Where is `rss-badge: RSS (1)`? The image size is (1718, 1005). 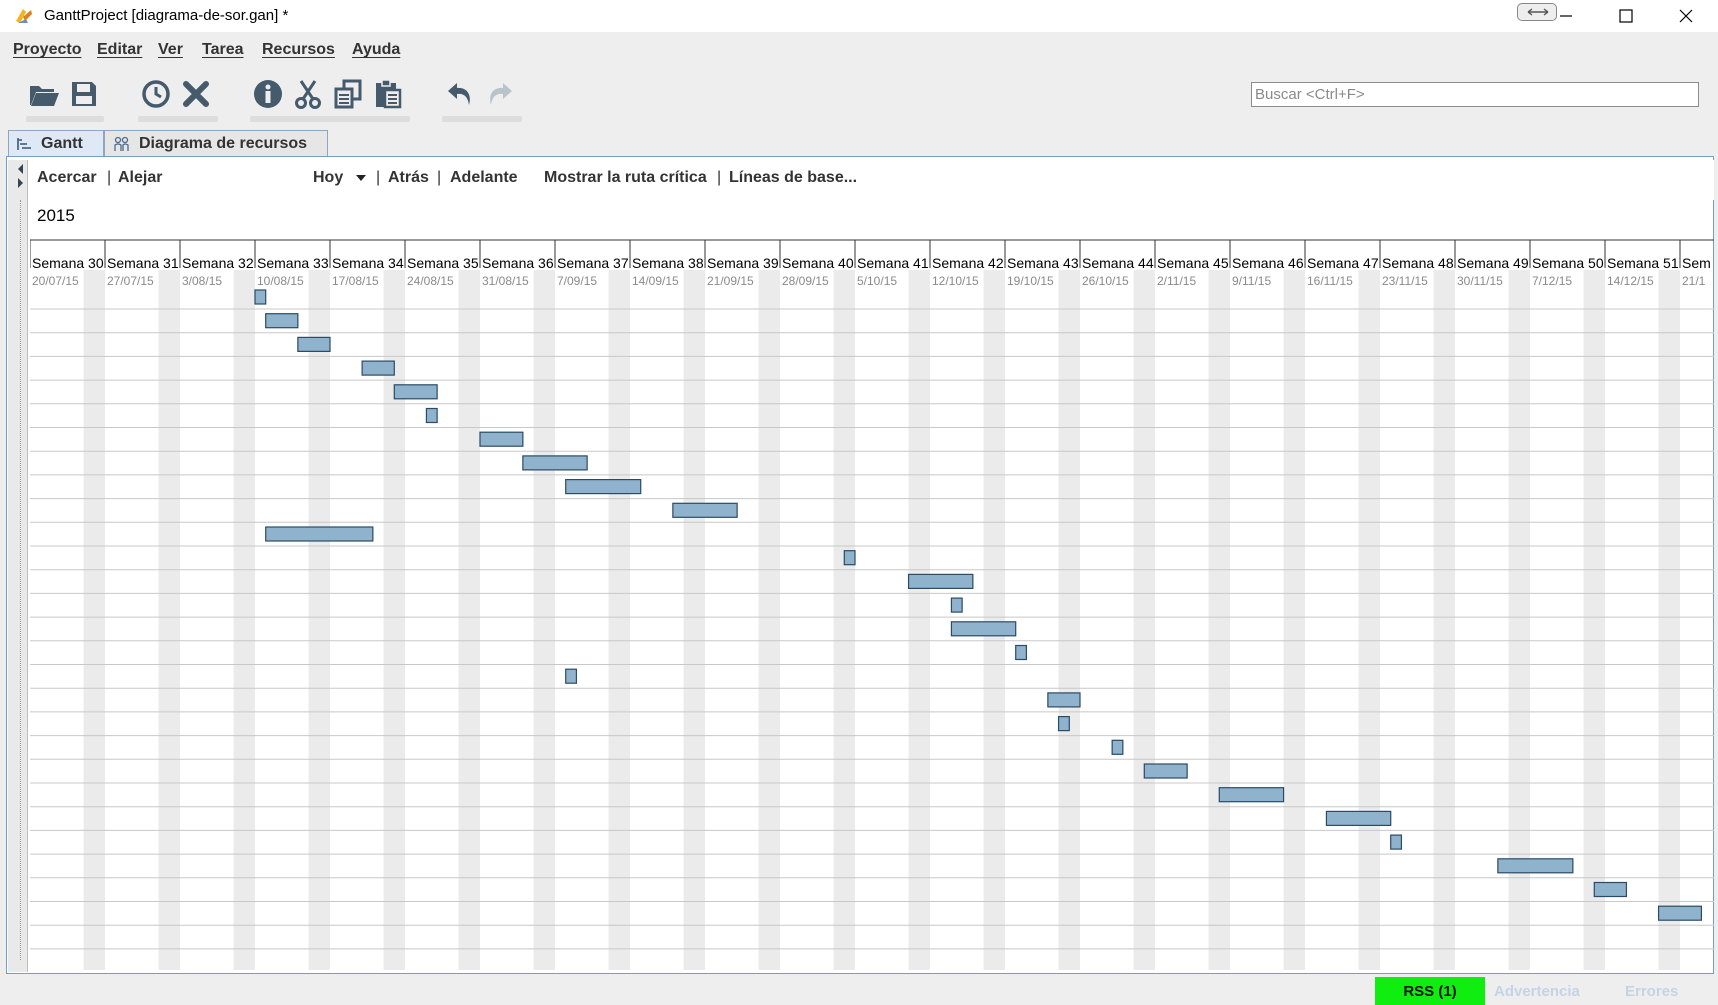 rss-badge: RSS (1) is located at coordinates (1430, 991).